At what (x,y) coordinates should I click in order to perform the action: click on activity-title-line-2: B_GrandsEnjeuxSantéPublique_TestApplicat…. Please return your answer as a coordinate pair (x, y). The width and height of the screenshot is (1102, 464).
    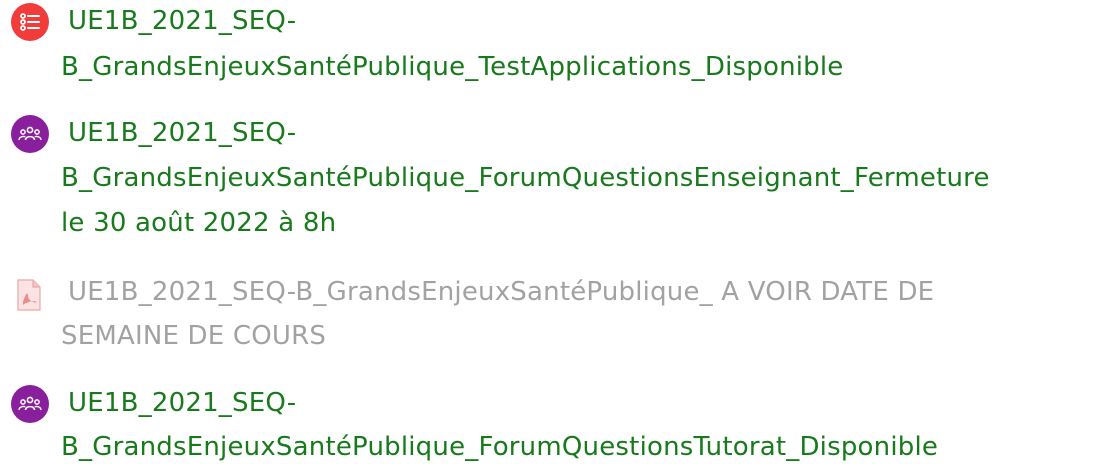
    Looking at the image, I should click on (452, 67).